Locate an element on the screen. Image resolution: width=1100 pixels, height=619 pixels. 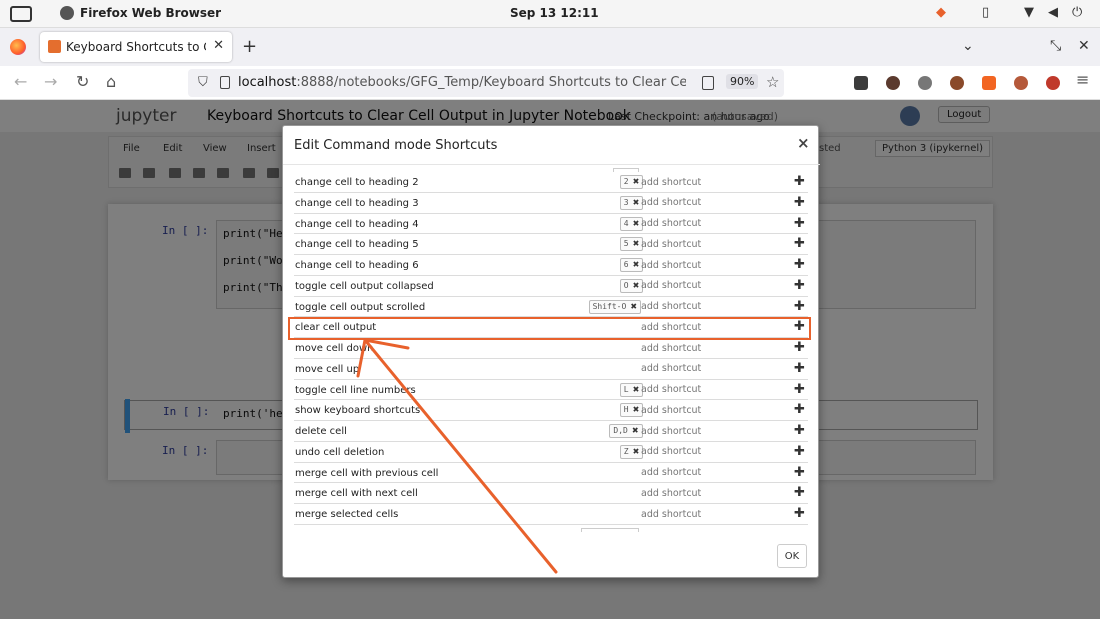
shortcut-action-label: merge cell with next cell is located at coordinates (356, 494).